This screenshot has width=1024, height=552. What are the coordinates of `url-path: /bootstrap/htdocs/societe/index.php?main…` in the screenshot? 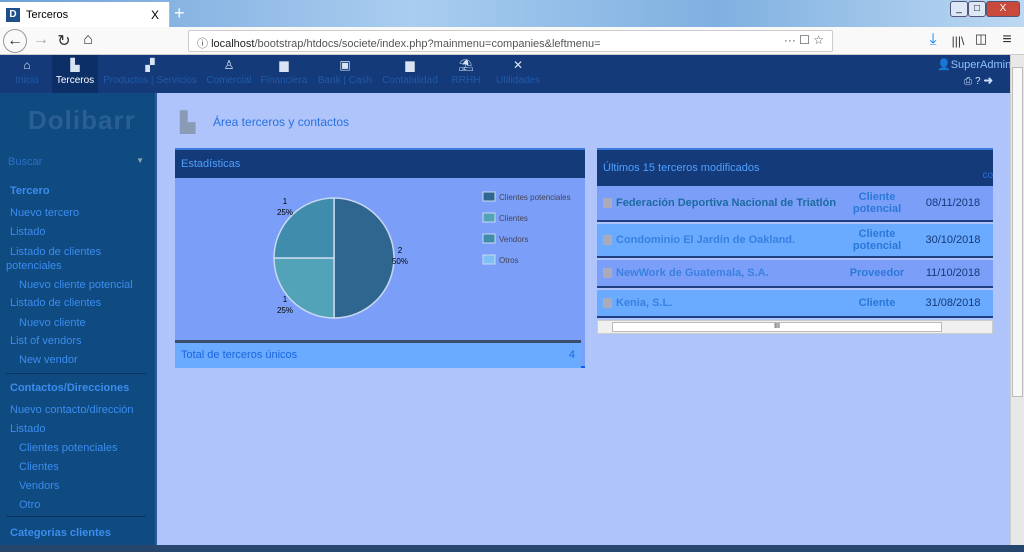 It's located at (427, 44).